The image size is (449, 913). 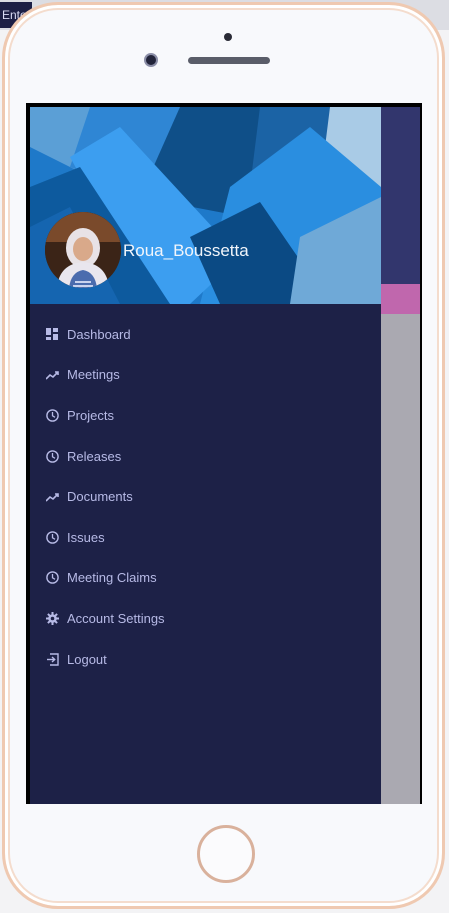 I want to click on menu-item-account-settings: Account Settings, so click(x=205, y=618).